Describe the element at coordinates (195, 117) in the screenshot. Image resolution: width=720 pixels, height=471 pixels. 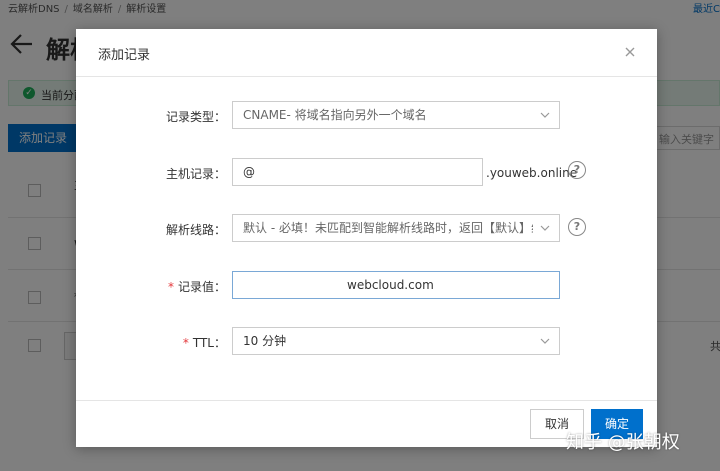
I see `record-type-label: 记录类型：` at that location.